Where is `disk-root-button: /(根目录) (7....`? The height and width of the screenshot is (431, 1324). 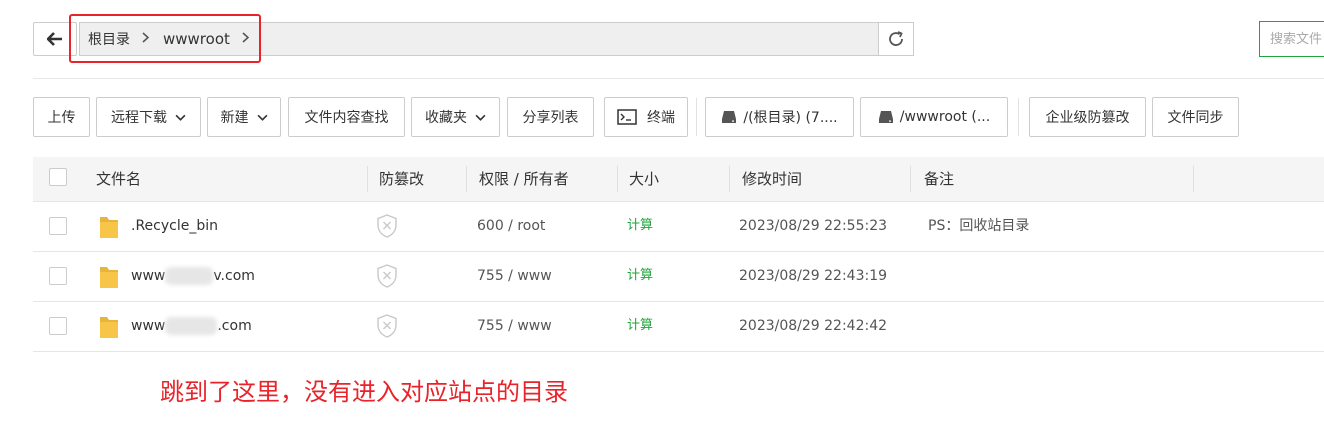 disk-root-button: /(根目录) (7.... is located at coordinates (779, 117).